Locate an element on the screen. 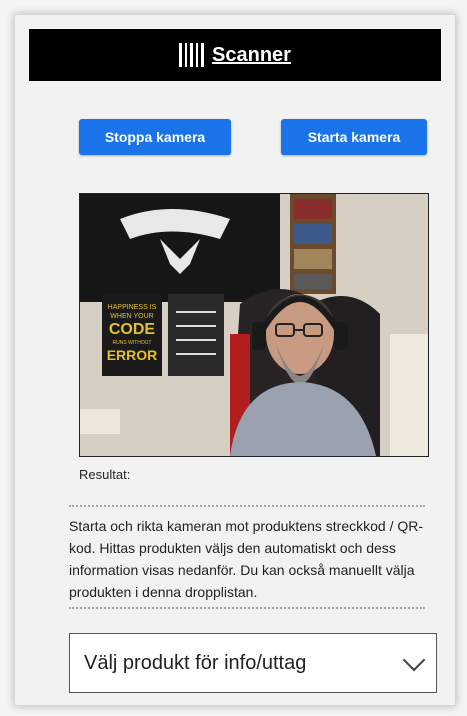 Image resolution: width=467 pixels, height=716 pixels. brand: Scanner is located at coordinates (235, 55).